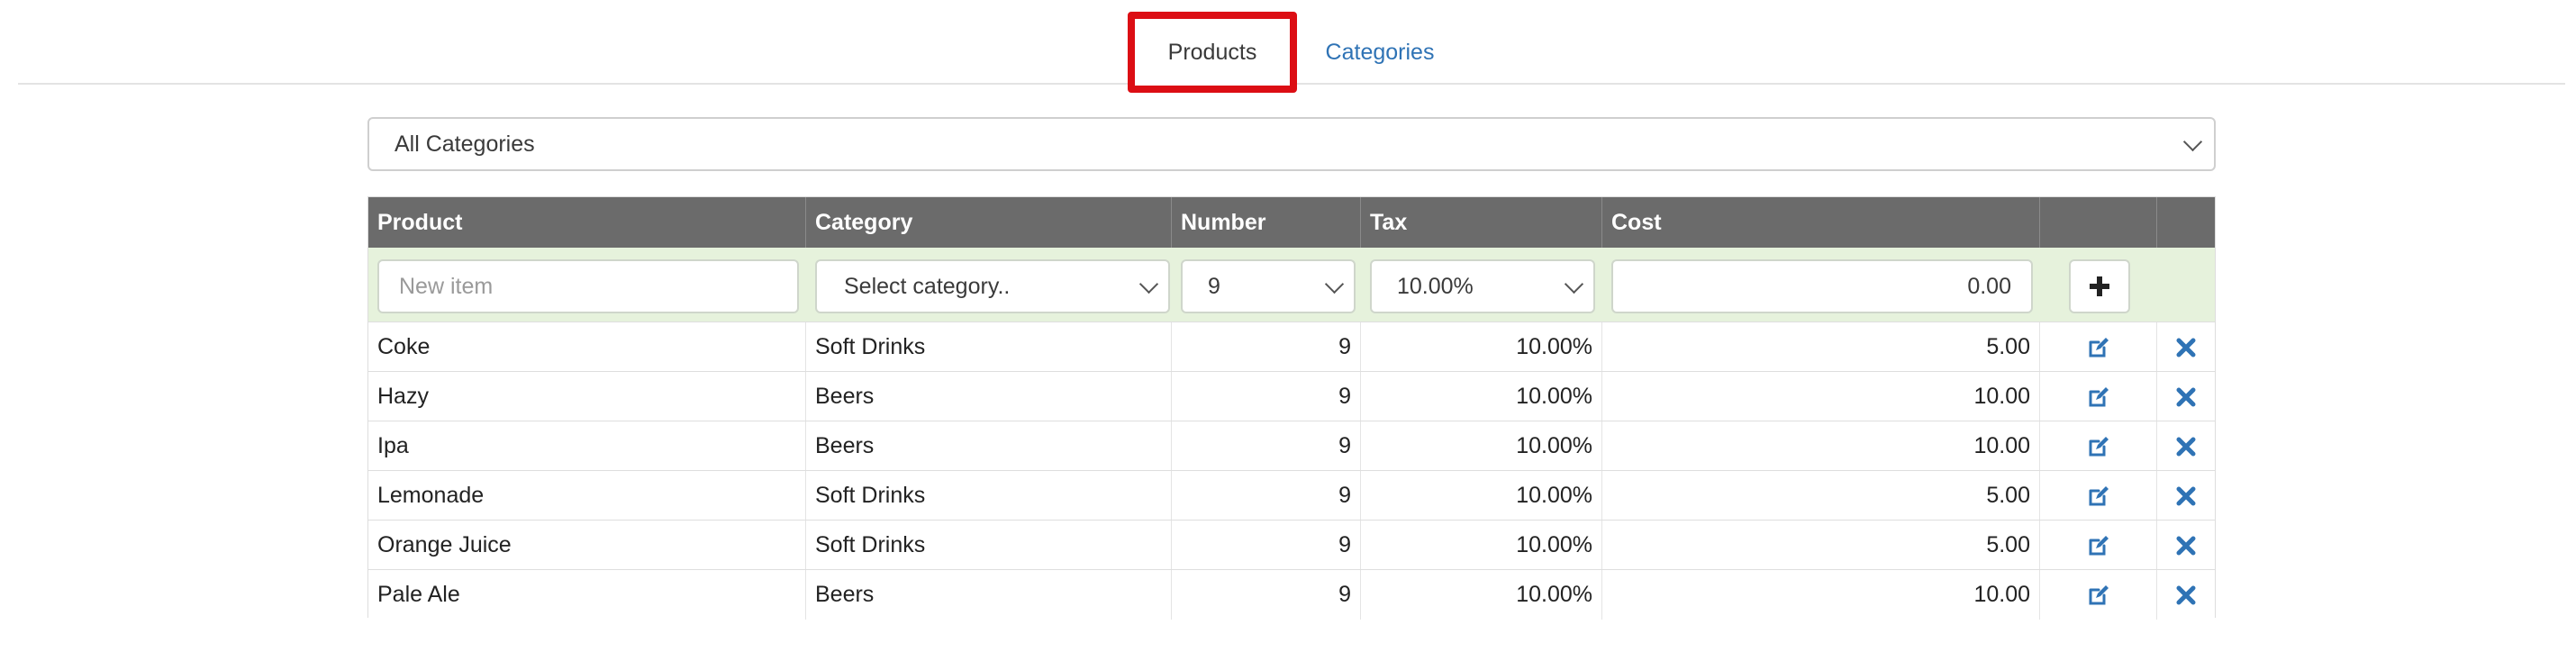  What do you see at coordinates (587, 347) in the screenshot?
I see `cell-product: Coke` at bounding box center [587, 347].